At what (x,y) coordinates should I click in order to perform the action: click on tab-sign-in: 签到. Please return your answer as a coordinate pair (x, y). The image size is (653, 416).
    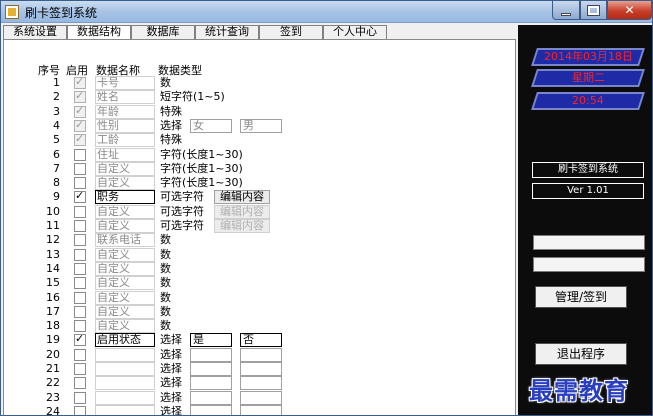
    Looking at the image, I should click on (291, 32).